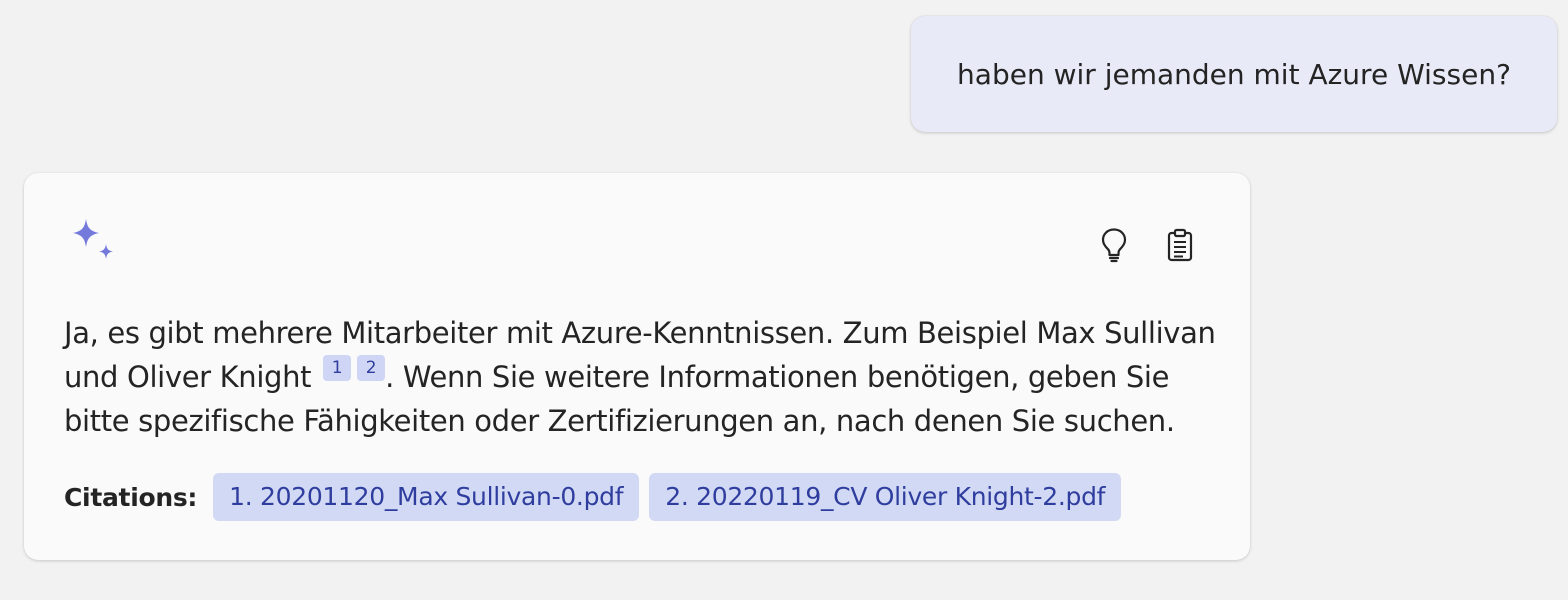 This screenshot has width=1568, height=600. I want to click on sparkle-icon, so click(94, 243).